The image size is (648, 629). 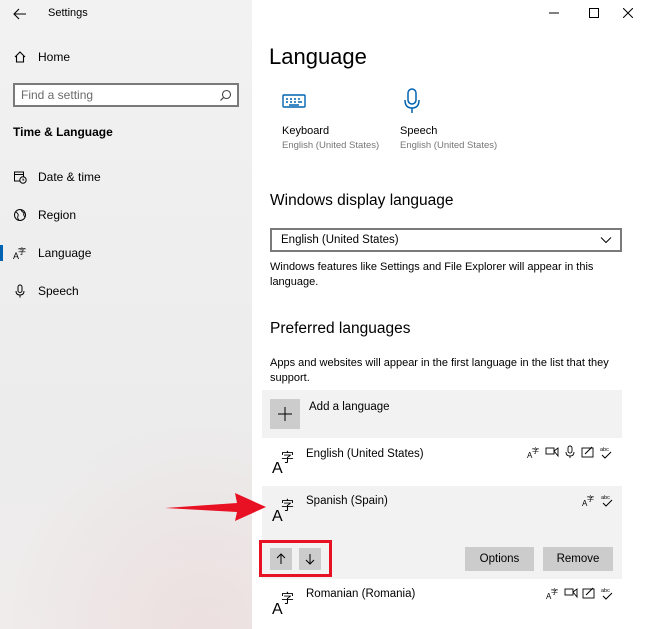 What do you see at coordinates (442, 462) in the screenshot?
I see `language-item-english: A 字 English (United States) A字 abc` at bounding box center [442, 462].